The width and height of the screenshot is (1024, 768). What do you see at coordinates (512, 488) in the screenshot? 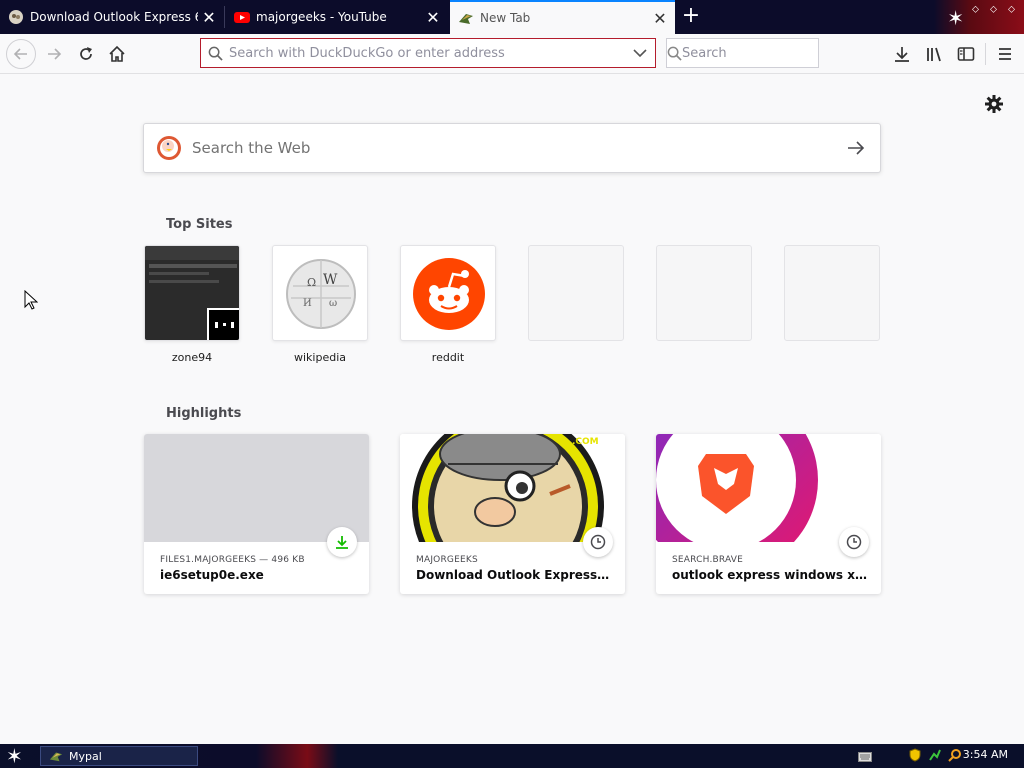
I see `majorgeeks-mascot: .COM` at bounding box center [512, 488].